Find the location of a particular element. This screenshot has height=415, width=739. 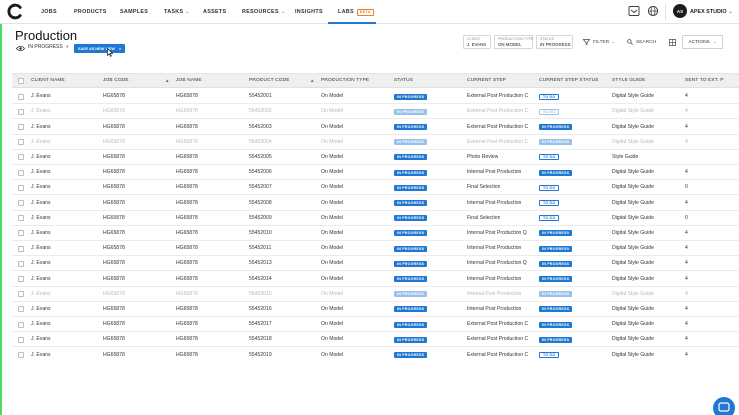

cell-job-name: HG65878 is located at coordinates (187, 111).